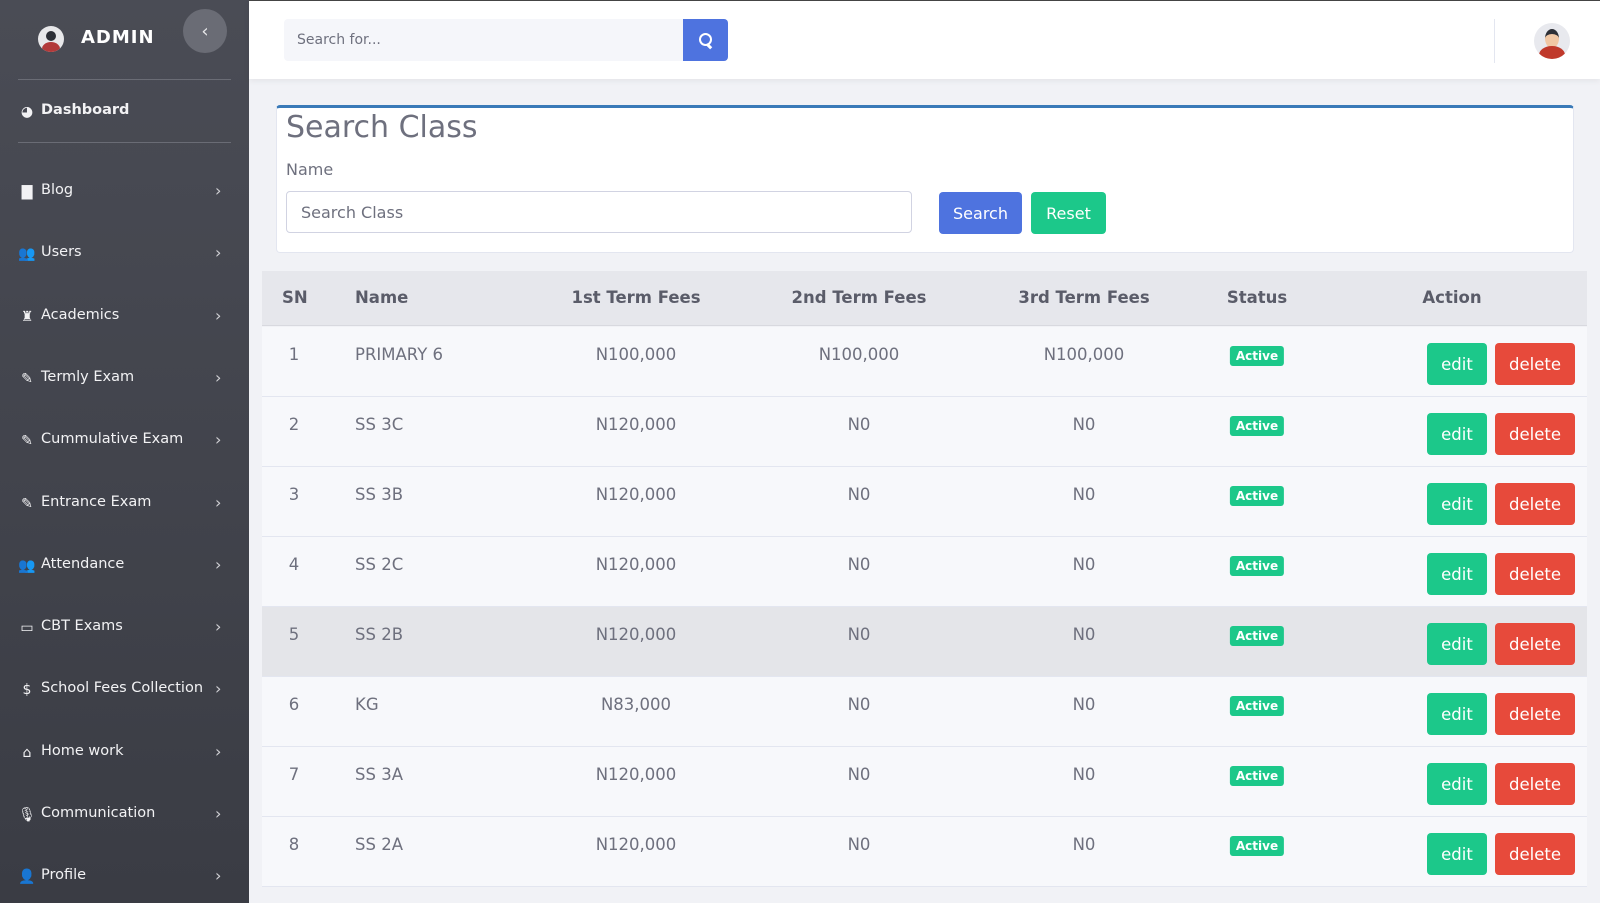  What do you see at coordinates (599, 212) in the screenshot?
I see `search-class-input` at bounding box center [599, 212].